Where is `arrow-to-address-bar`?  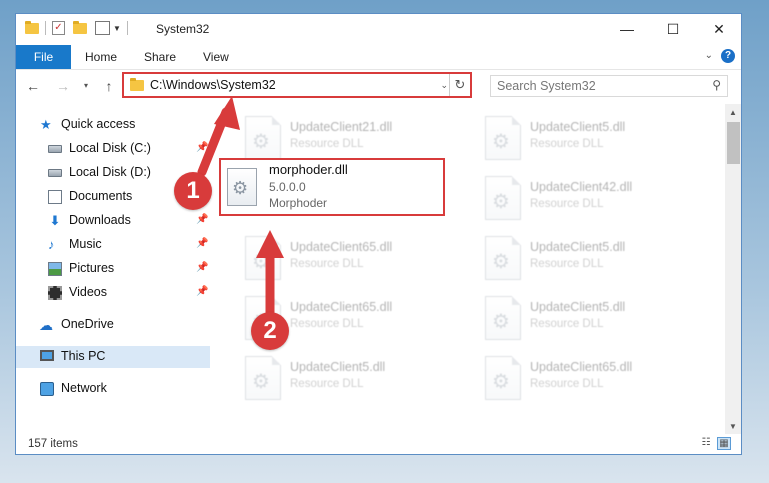
arrow-to-address-bar is located at coordinates (218, 136).